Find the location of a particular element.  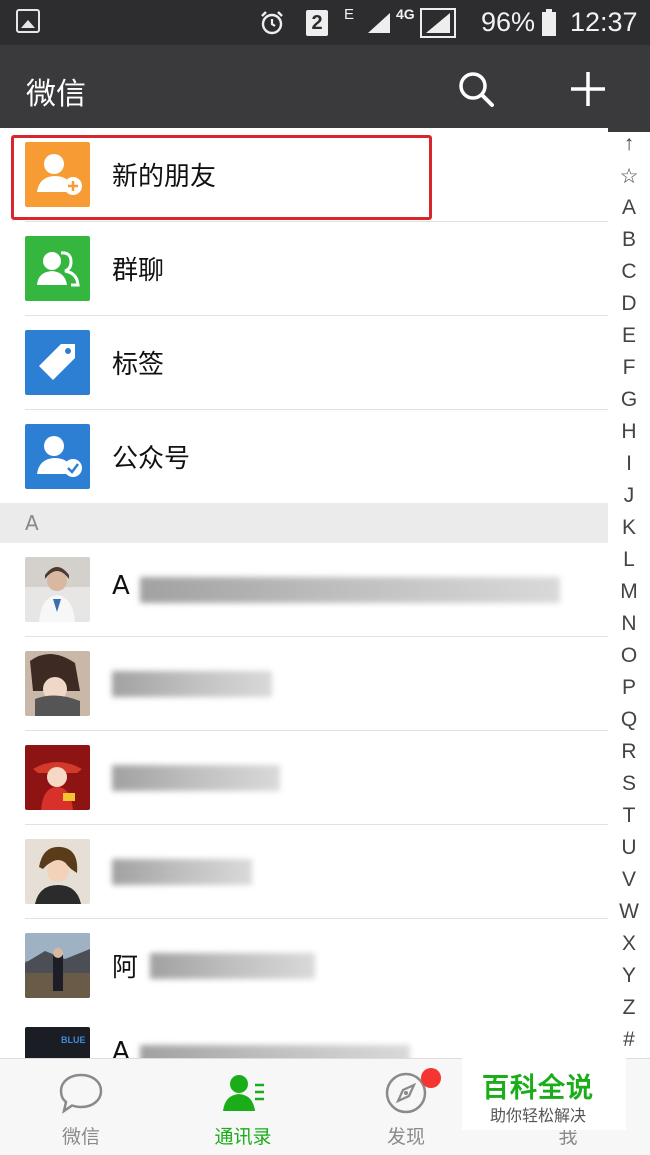

clock: 12:37 is located at coordinates (604, 22).